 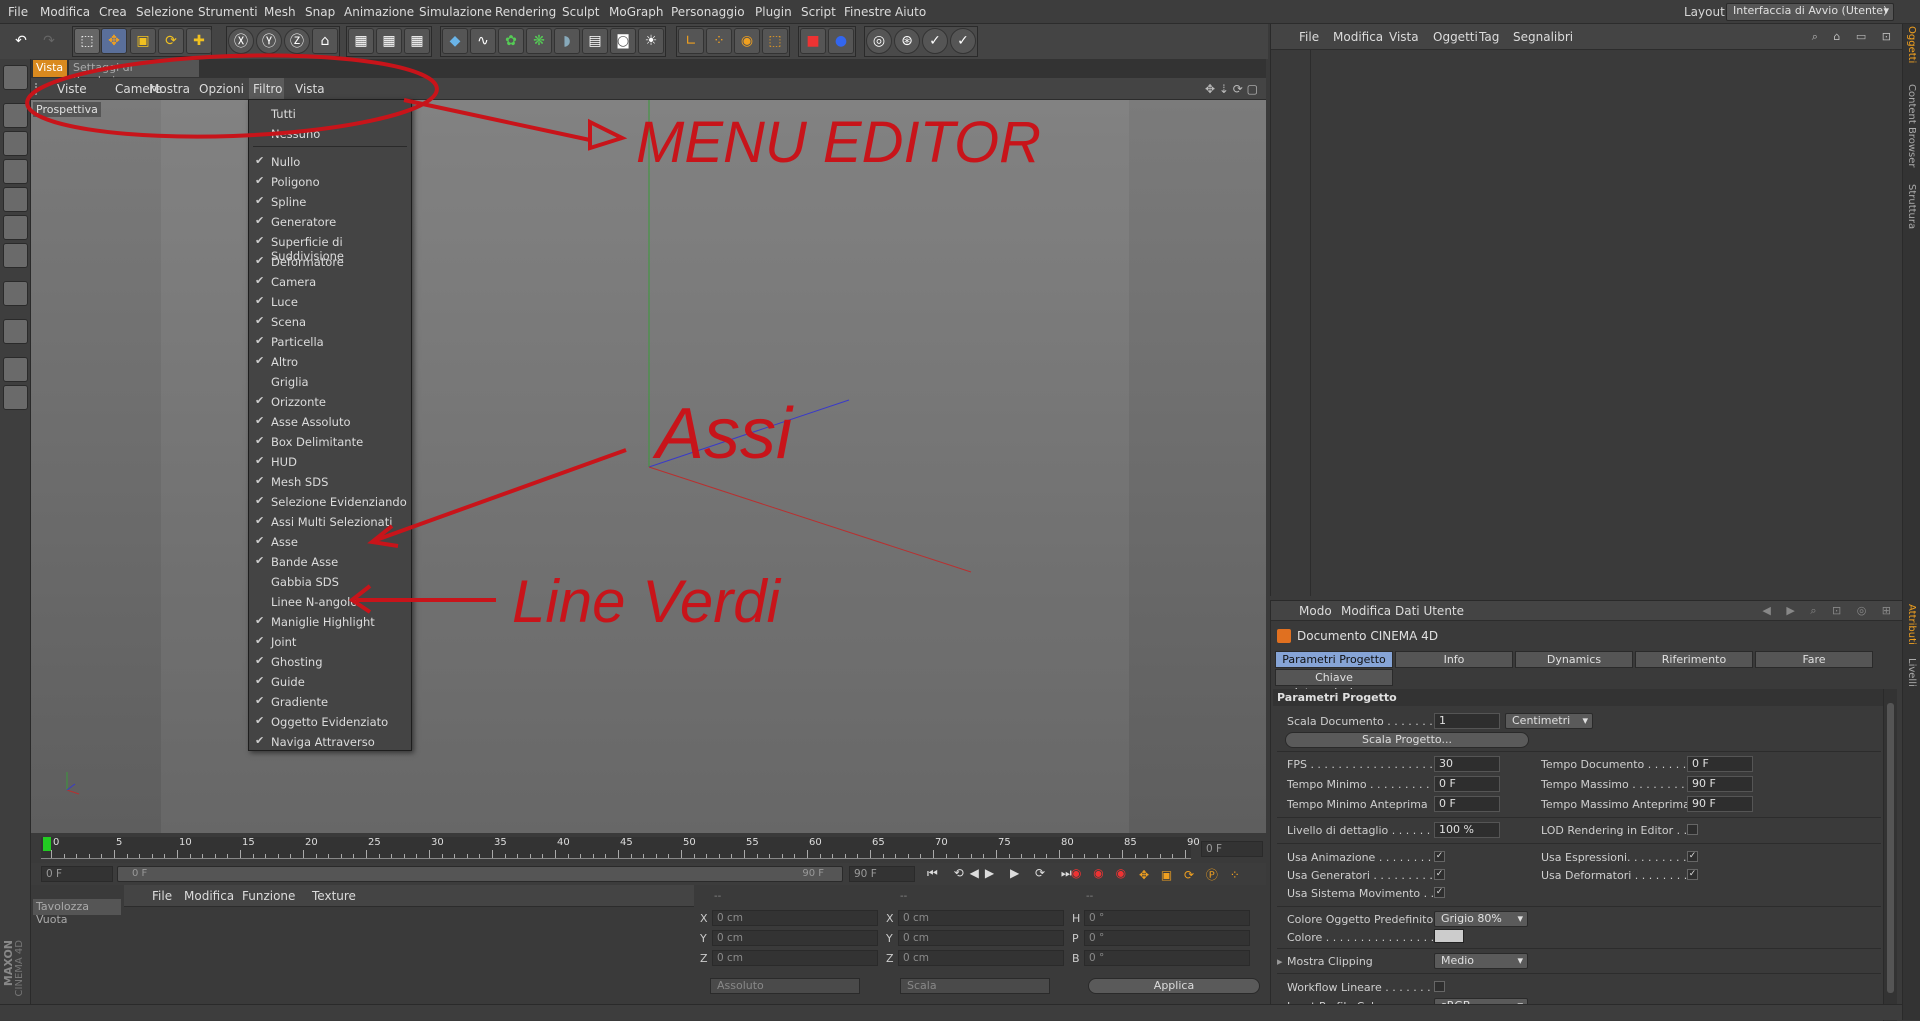 What do you see at coordinates (330, 421) in the screenshot?
I see `filter-item-asse-assoluto: ✔ Asse Assoluto` at bounding box center [330, 421].